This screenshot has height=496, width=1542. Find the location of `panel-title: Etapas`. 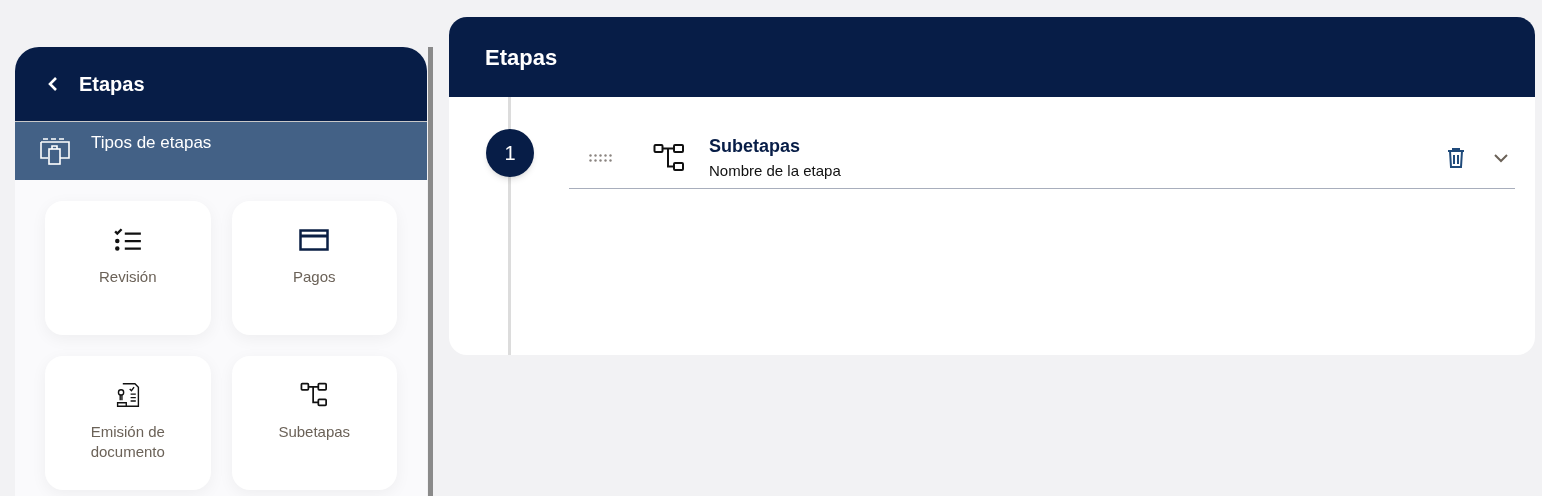

panel-title: Etapas is located at coordinates (521, 57).